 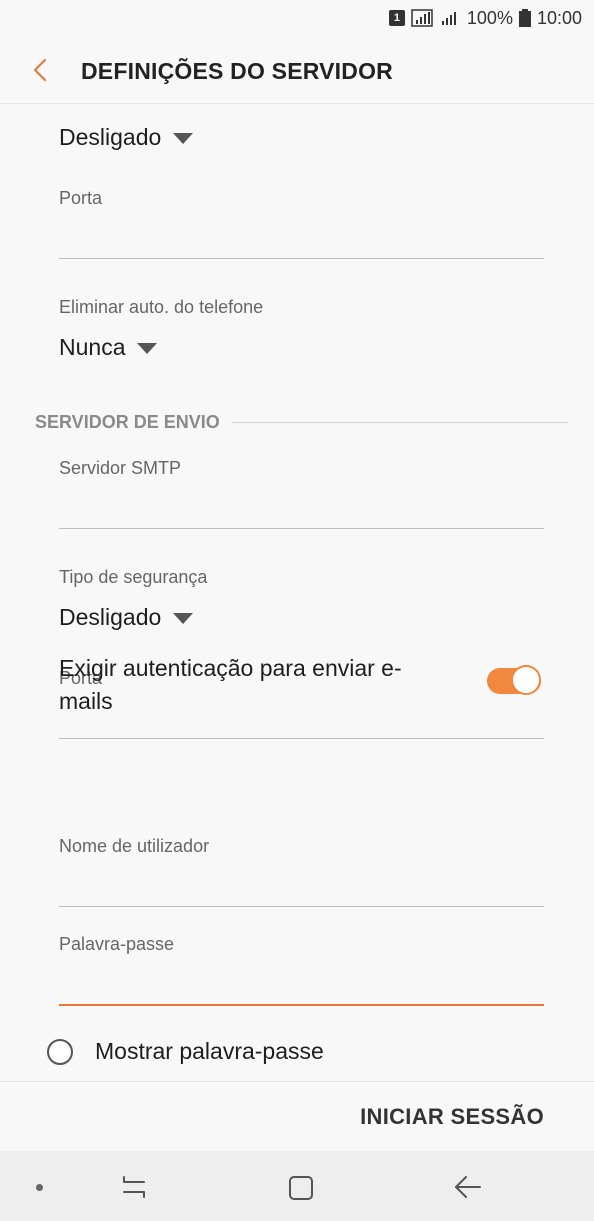 I want to click on chevron-left-icon, so click(x=40, y=70).